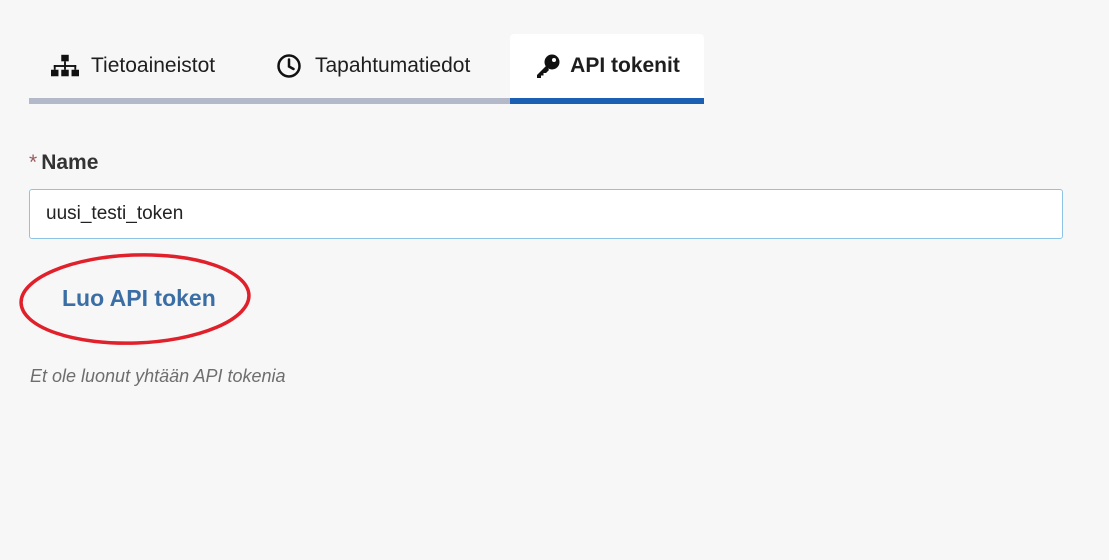 This screenshot has height=560, width=1109. I want to click on clock-icon, so click(289, 66).